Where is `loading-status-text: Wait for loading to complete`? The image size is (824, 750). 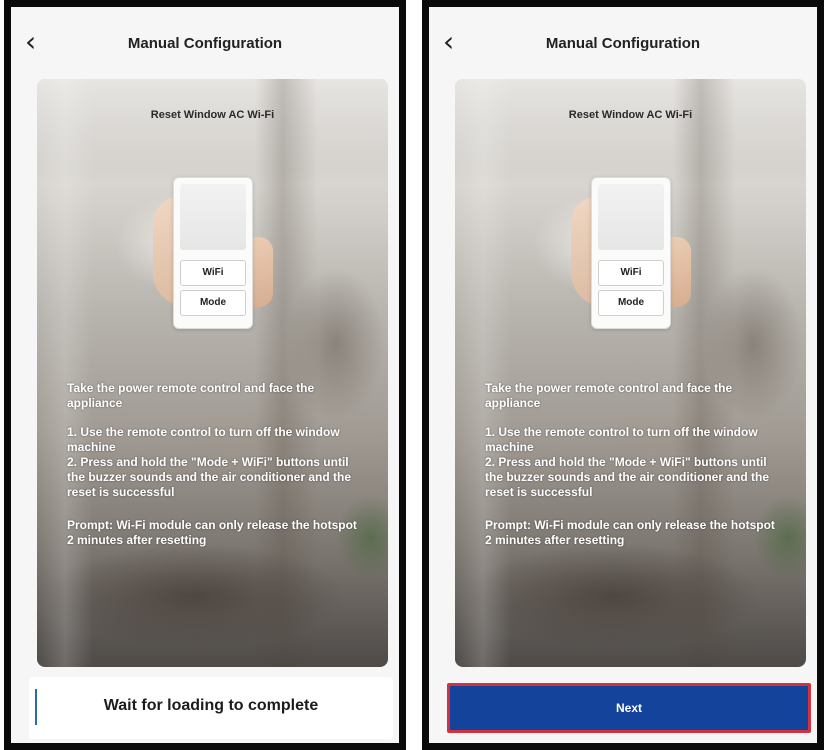
loading-status-text: Wait for loading to complete is located at coordinates (211, 705).